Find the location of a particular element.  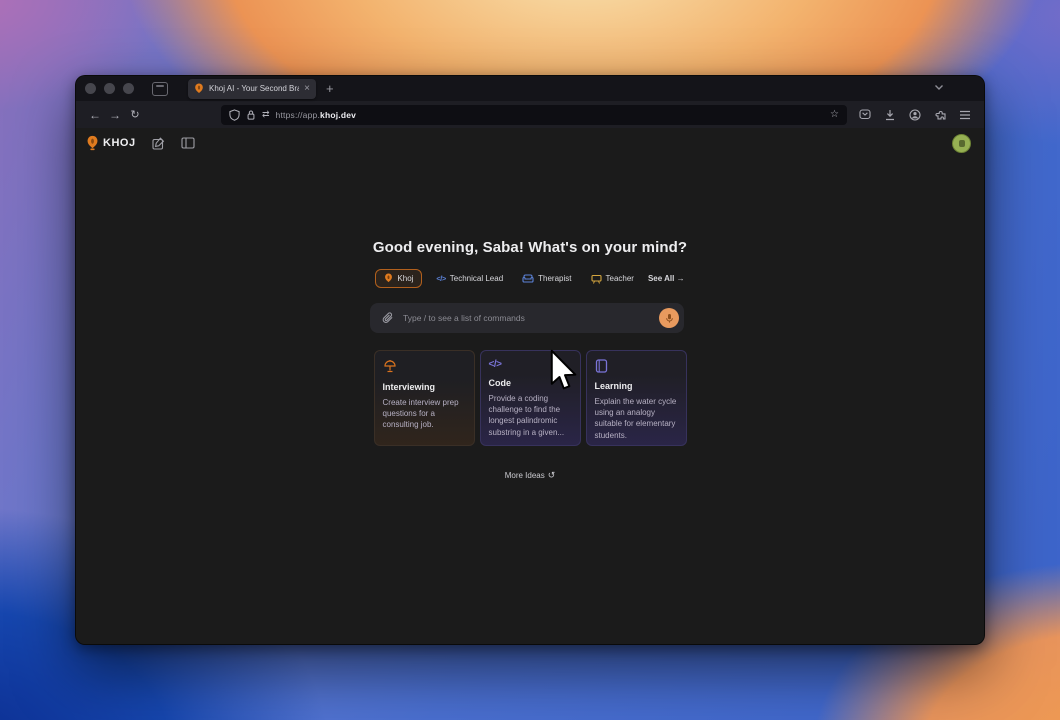

agent-pill-label: Teacher is located at coordinates (619, 278).